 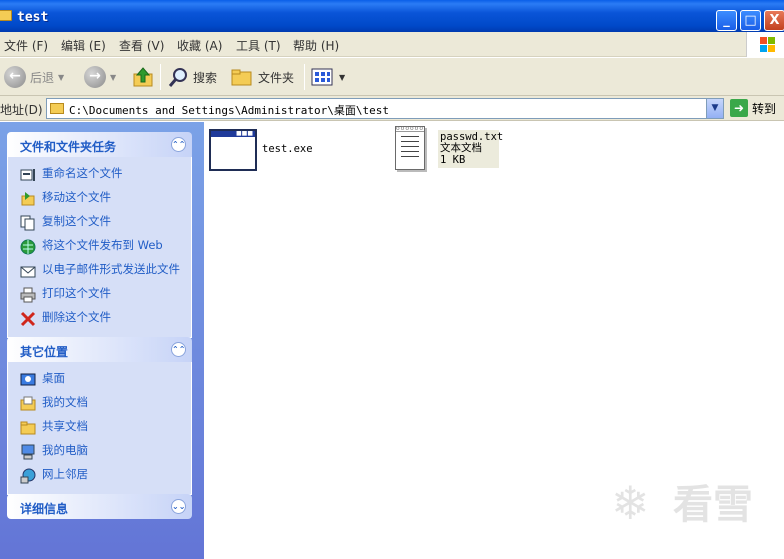 What do you see at coordinates (28, 403) in the screenshot?
I see `my-documents-icon` at bounding box center [28, 403].